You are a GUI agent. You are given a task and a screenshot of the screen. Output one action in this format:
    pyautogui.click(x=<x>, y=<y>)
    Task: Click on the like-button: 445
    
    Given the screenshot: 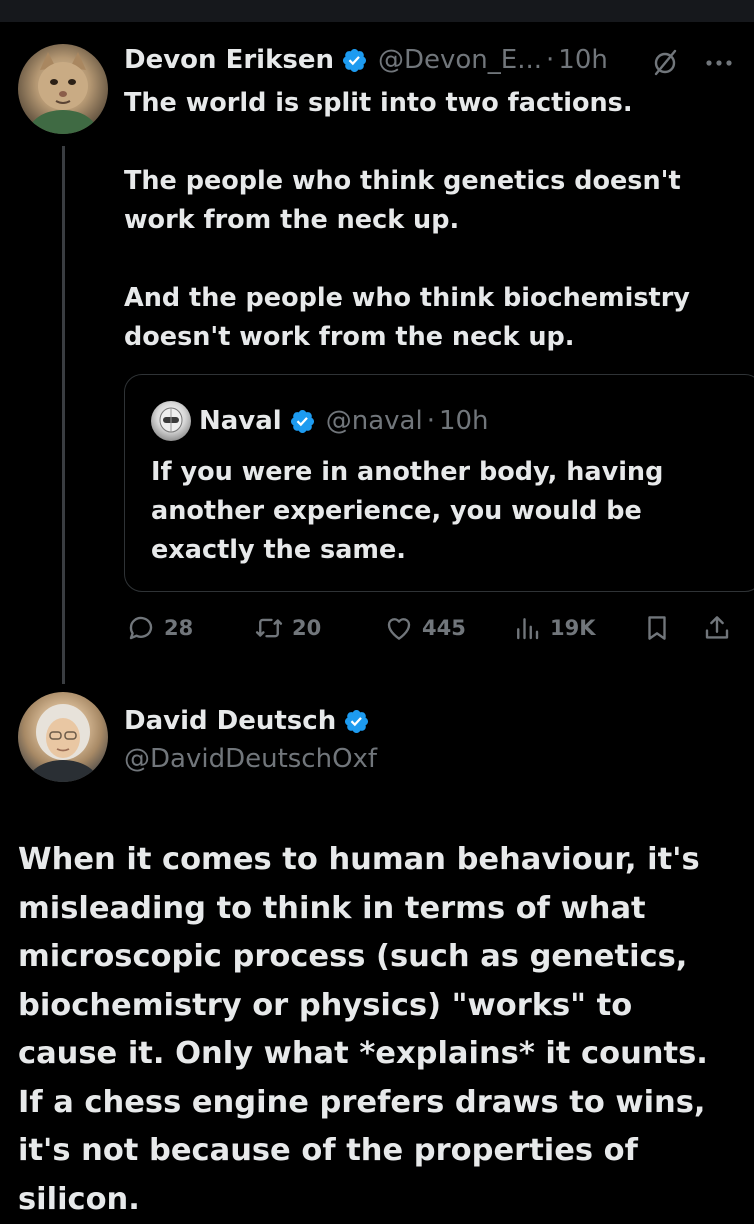 What is the action you would take?
    pyautogui.click(x=425, y=628)
    